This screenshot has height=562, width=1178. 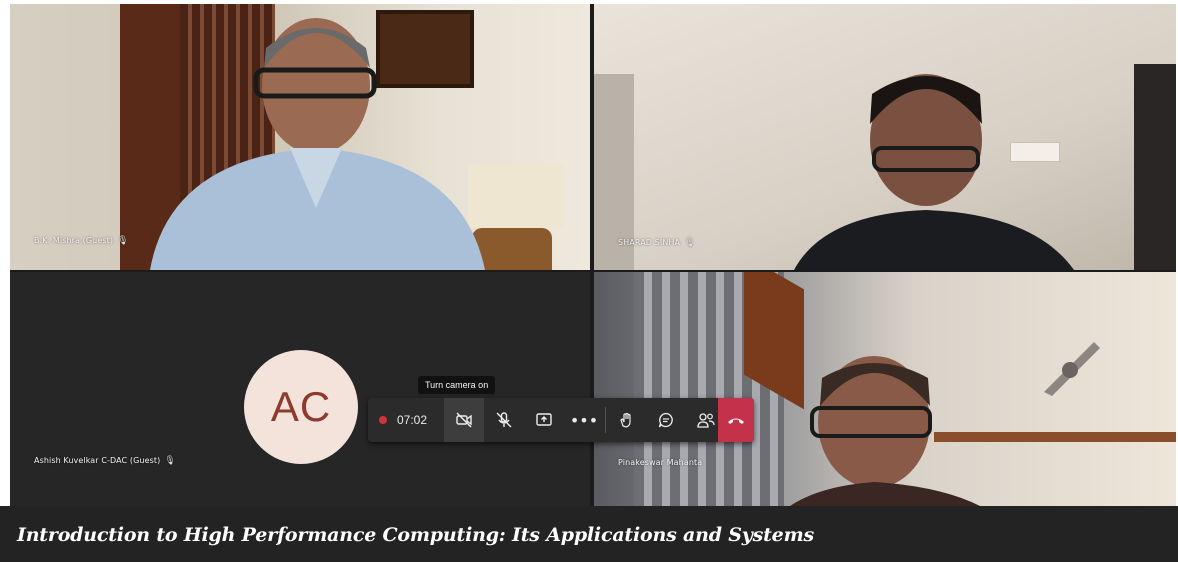 I want to click on share-screen-button, so click(x=544, y=420).